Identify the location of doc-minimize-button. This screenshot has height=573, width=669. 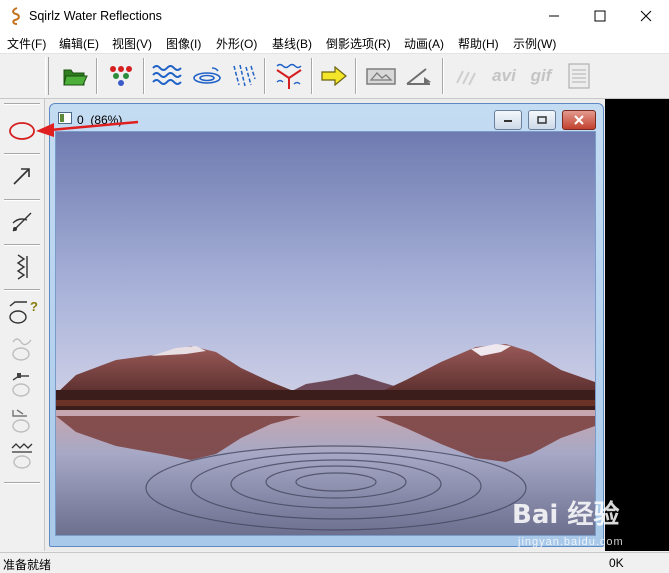
(508, 120).